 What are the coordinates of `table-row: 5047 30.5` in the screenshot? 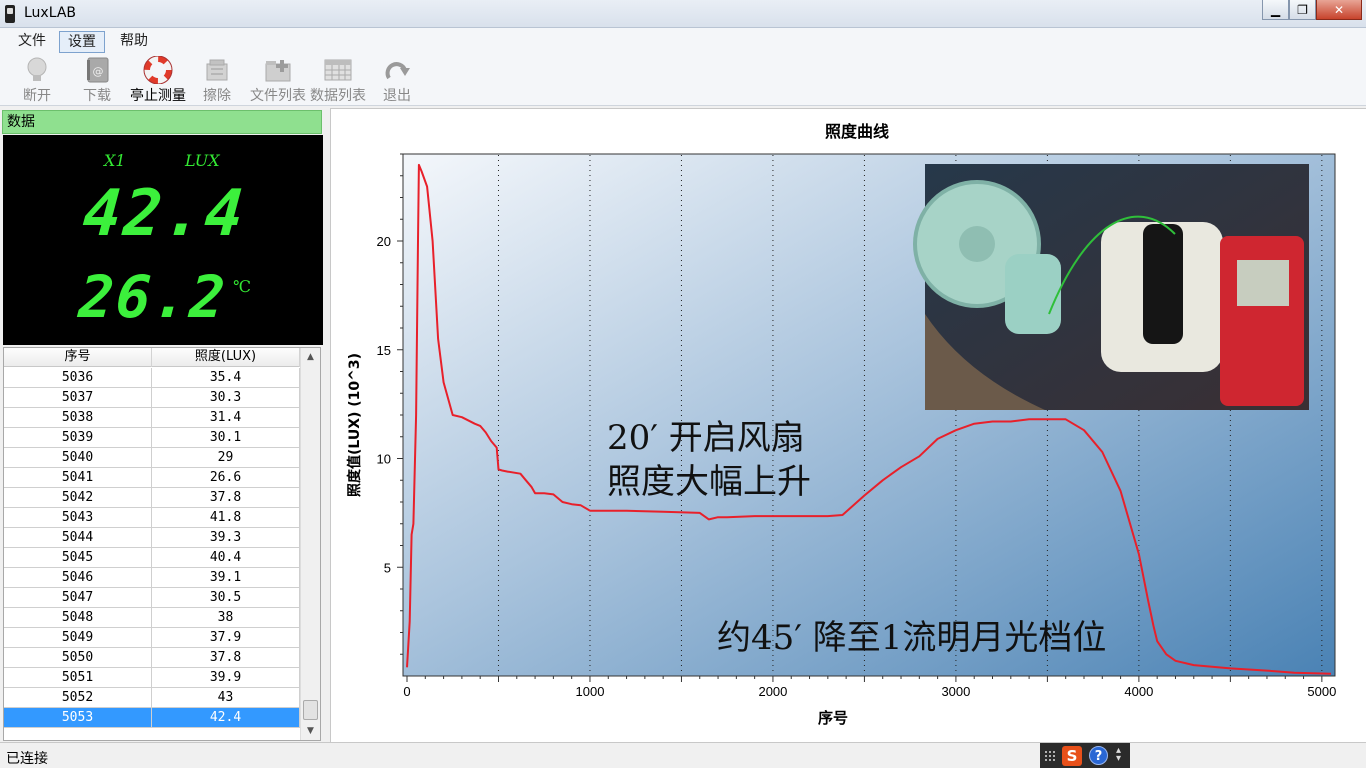 It's located at (152, 598).